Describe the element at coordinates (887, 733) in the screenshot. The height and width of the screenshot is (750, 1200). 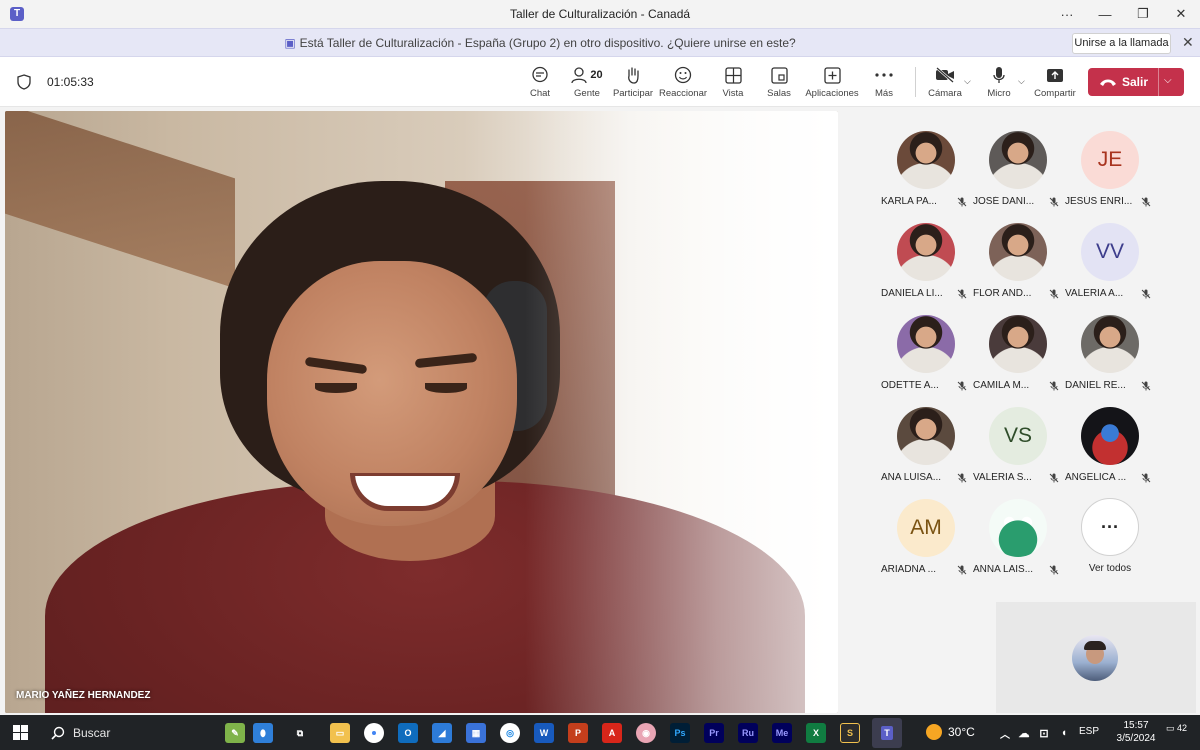
I see `teams-taskbar-icon: T` at that location.